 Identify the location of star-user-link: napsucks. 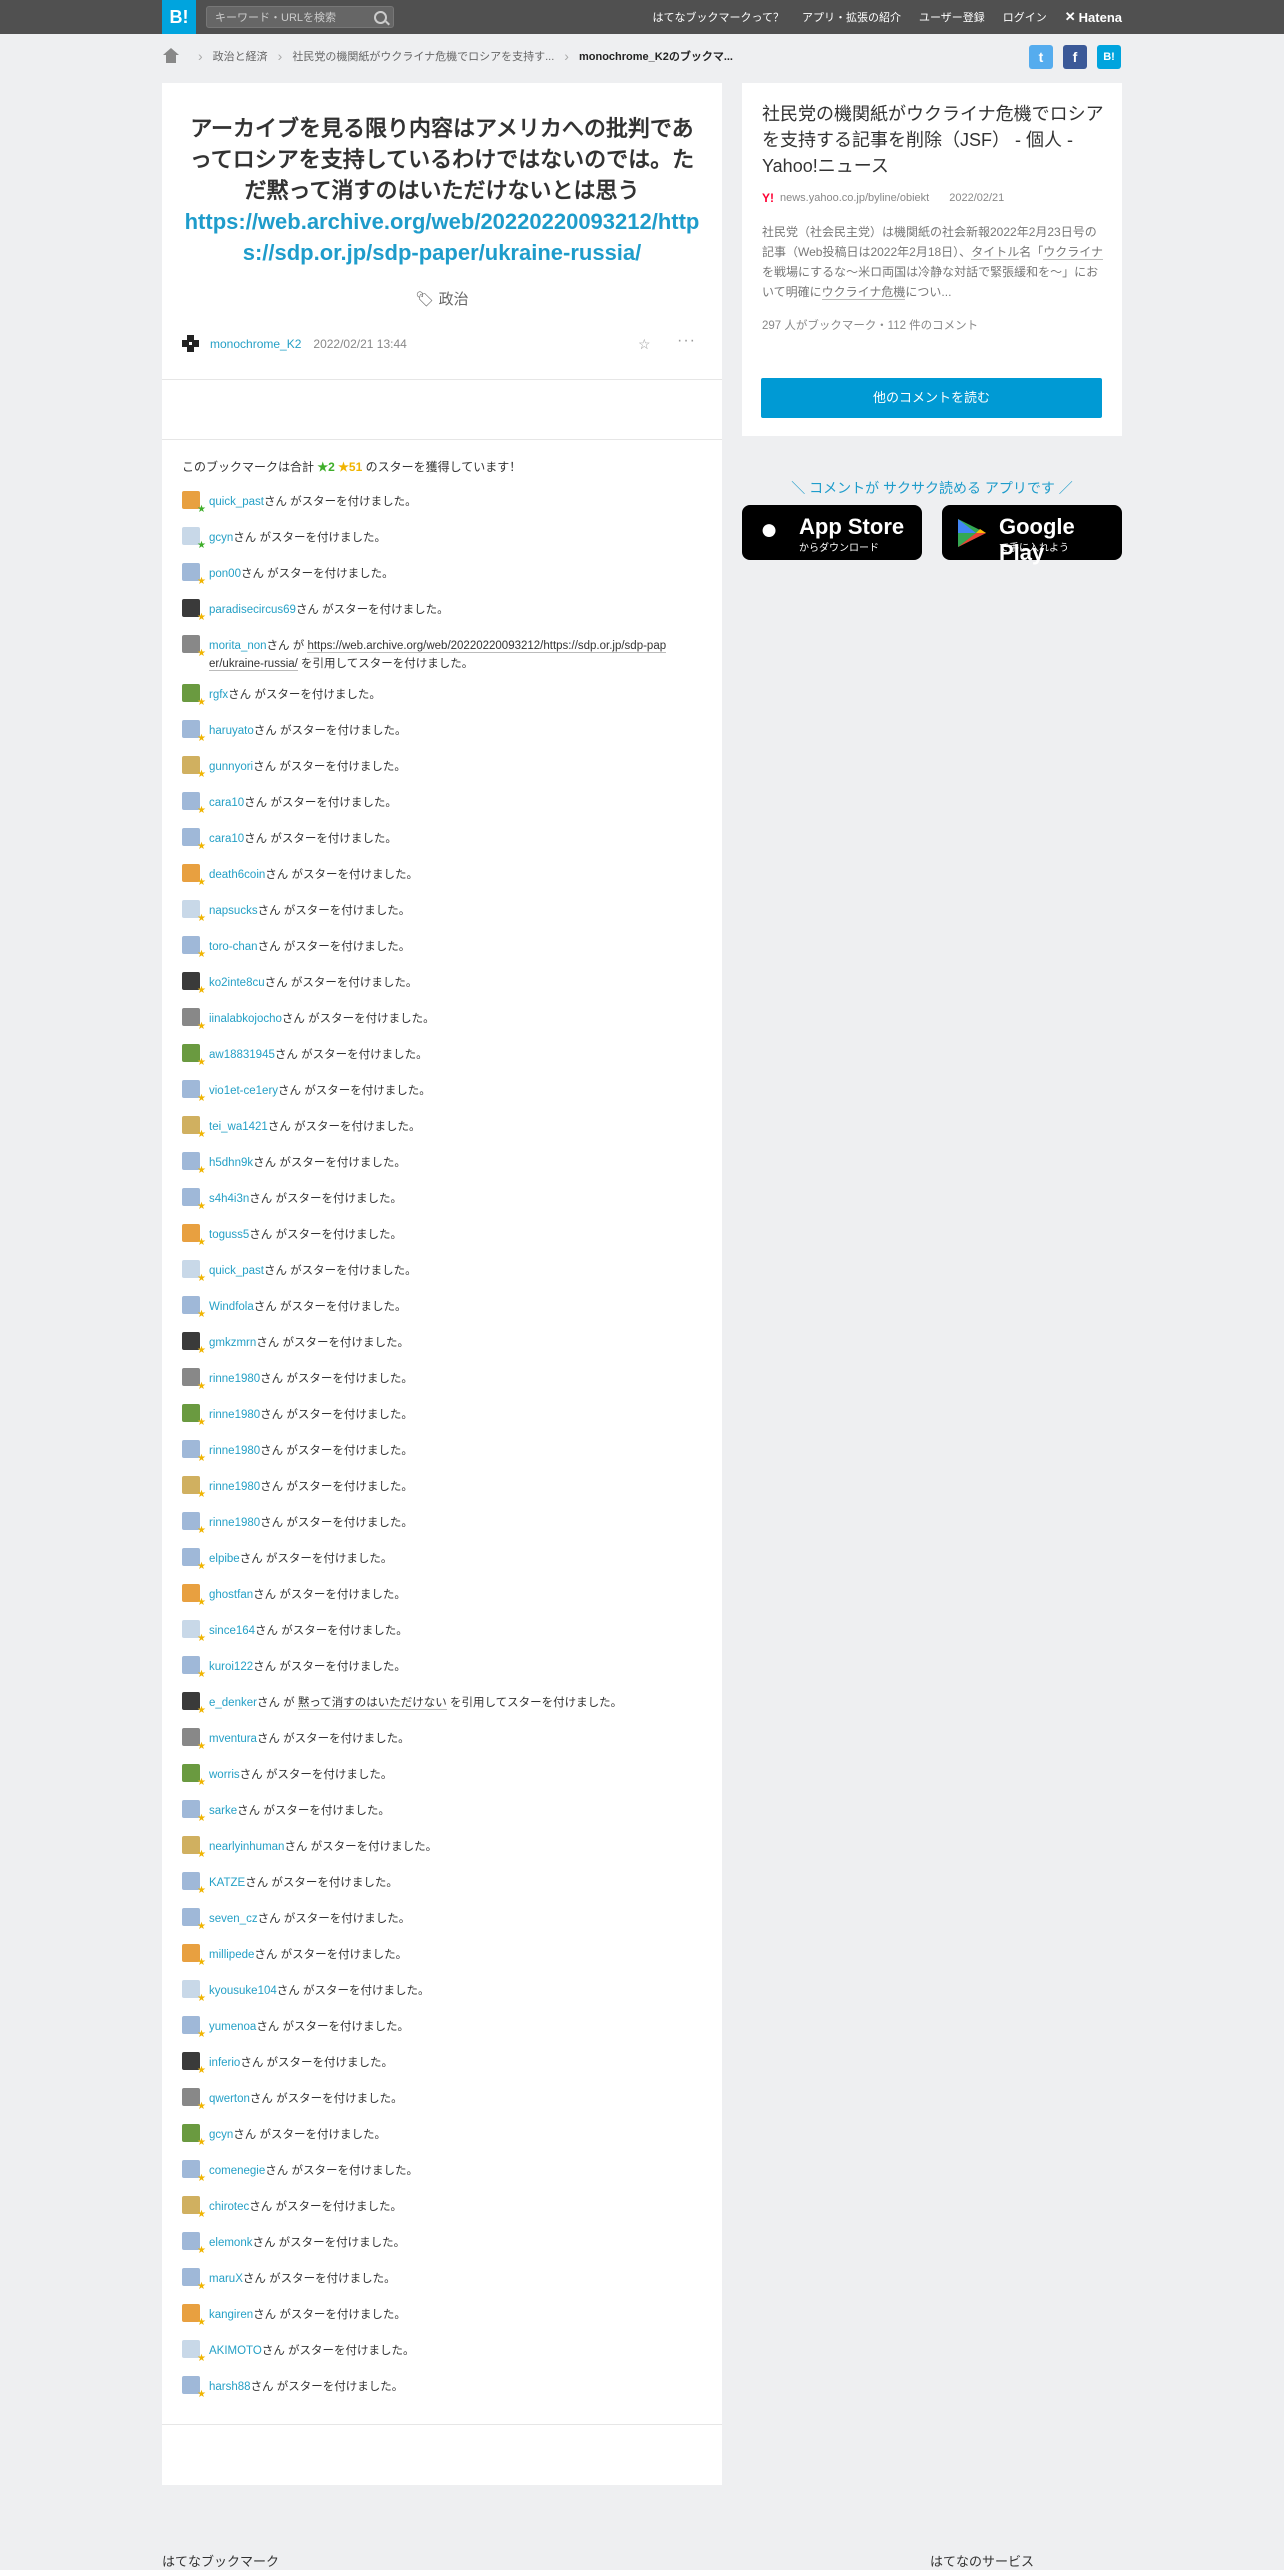
(233, 911).